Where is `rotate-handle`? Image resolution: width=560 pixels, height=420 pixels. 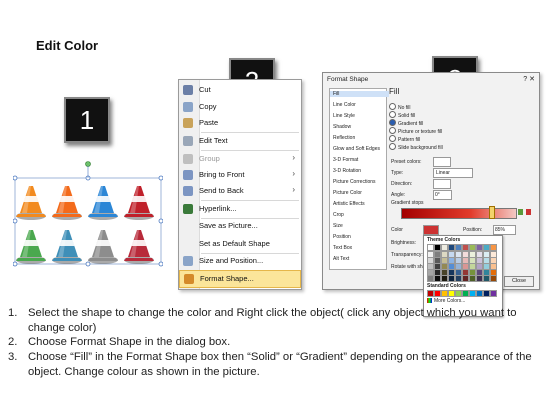 rotate-handle is located at coordinates (88, 164).